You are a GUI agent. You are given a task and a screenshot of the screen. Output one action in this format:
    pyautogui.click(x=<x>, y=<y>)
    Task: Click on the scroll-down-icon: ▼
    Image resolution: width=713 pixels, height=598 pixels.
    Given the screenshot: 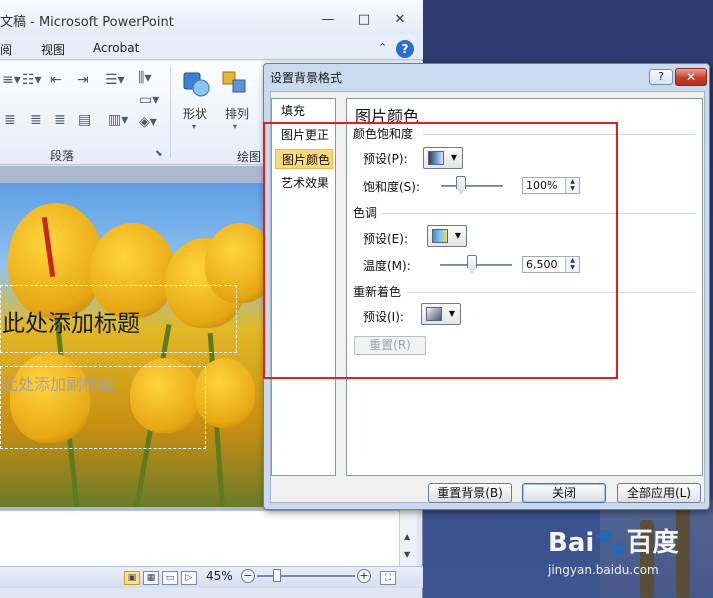 What is the action you would take?
    pyautogui.click(x=407, y=554)
    